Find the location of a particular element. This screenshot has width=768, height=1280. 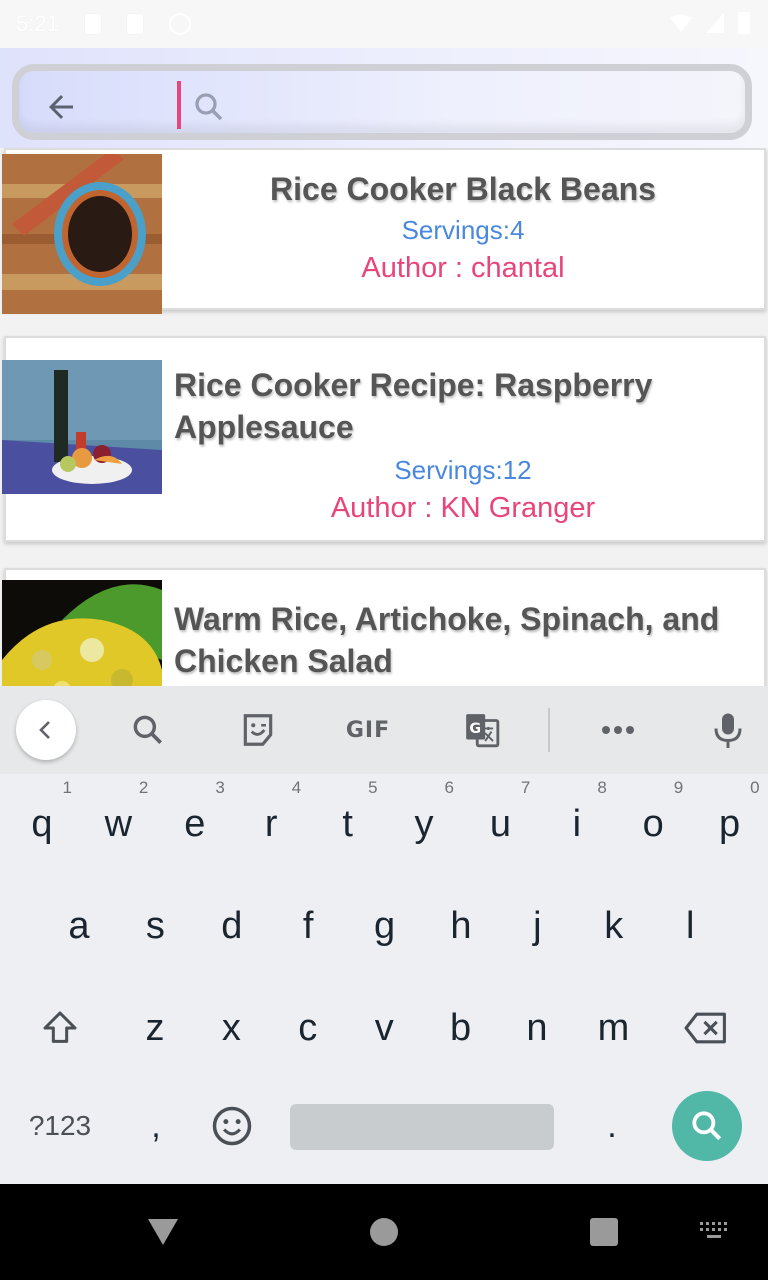

key-label: u is located at coordinates (500, 823).